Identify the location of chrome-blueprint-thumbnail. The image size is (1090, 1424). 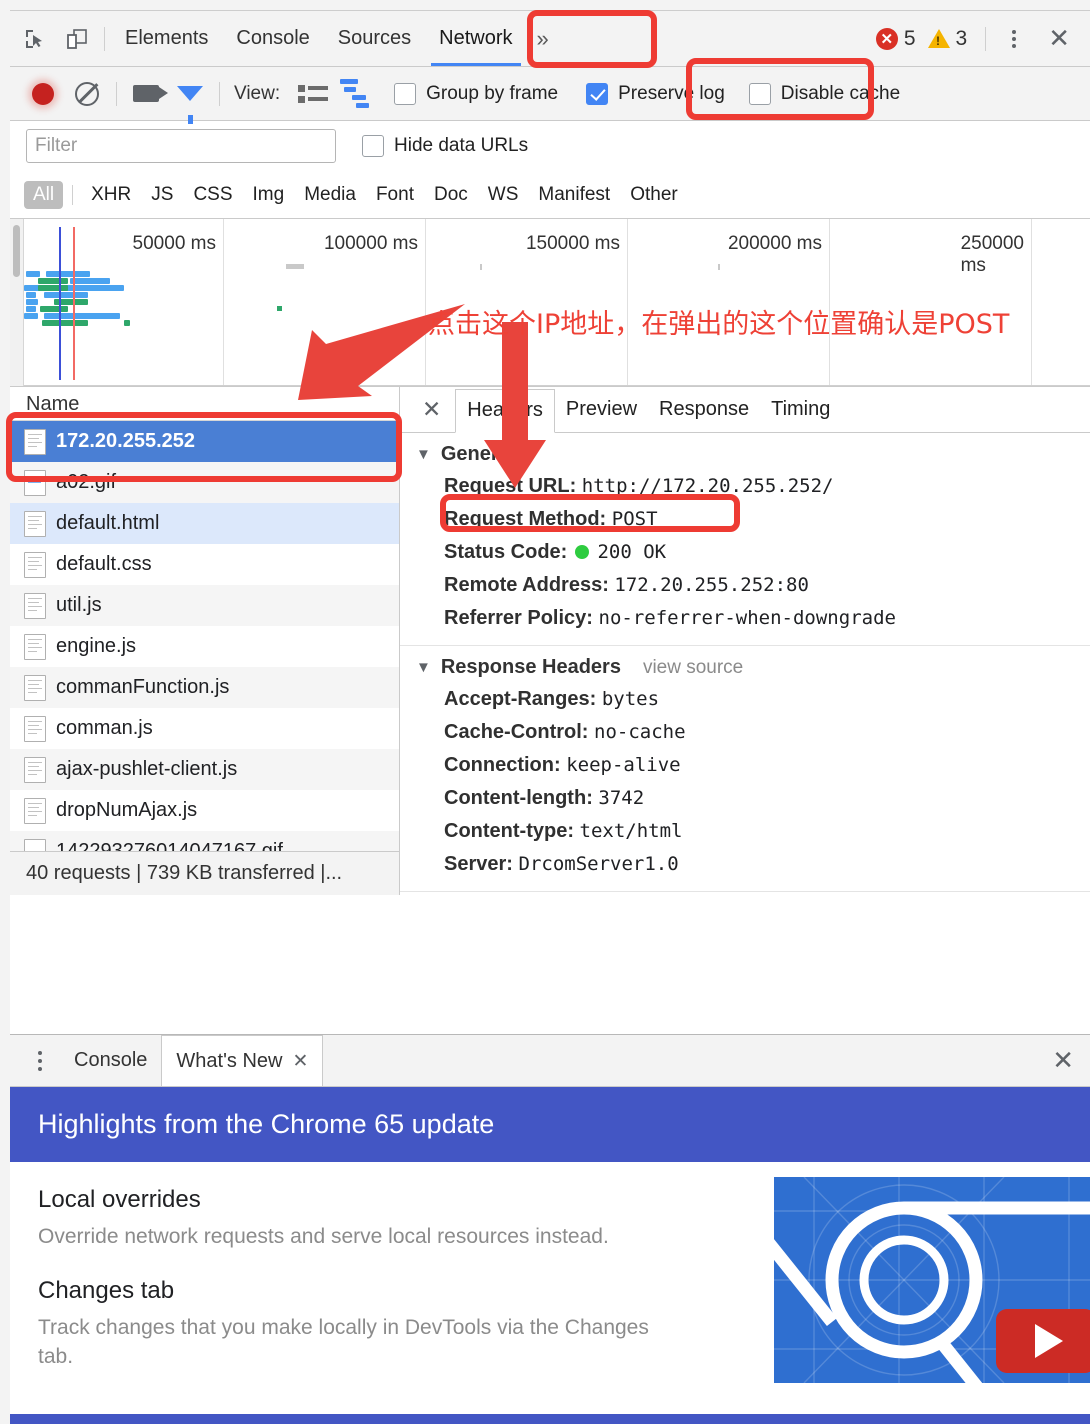
(932, 1280).